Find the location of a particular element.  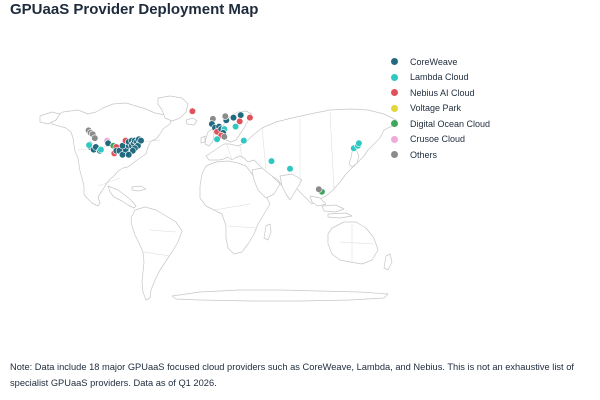

madagascar-land is located at coordinates (267, 232).